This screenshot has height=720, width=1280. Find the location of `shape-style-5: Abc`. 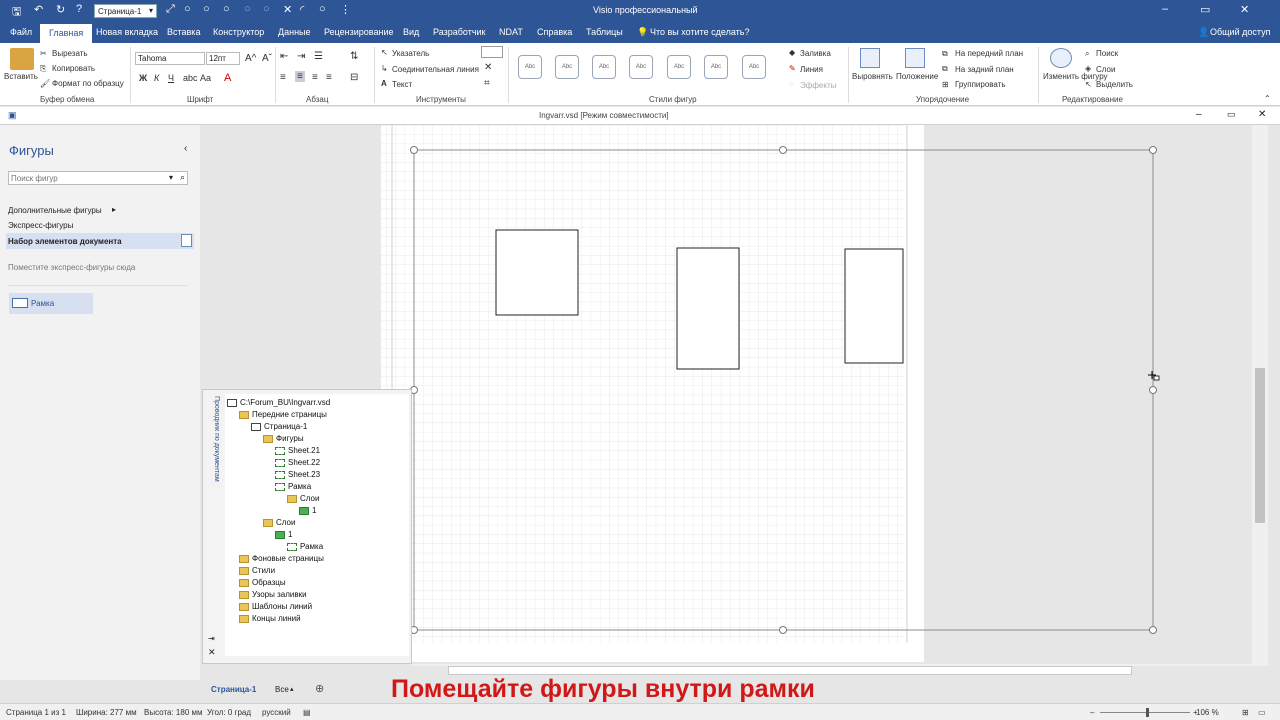

shape-style-5: Abc is located at coordinates (679, 67).